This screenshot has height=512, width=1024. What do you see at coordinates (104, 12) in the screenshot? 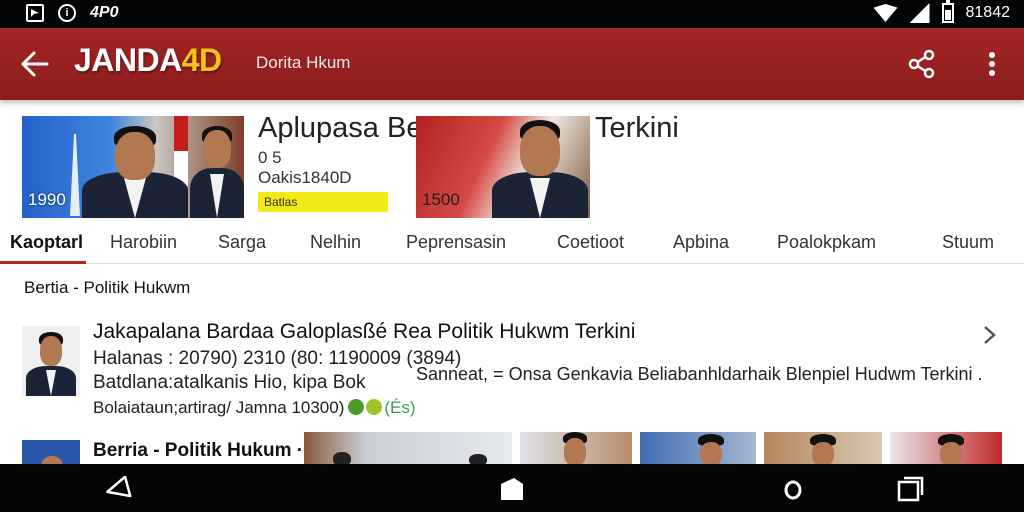
I see `status-left-text: 4P0` at bounding box center [104, 12].